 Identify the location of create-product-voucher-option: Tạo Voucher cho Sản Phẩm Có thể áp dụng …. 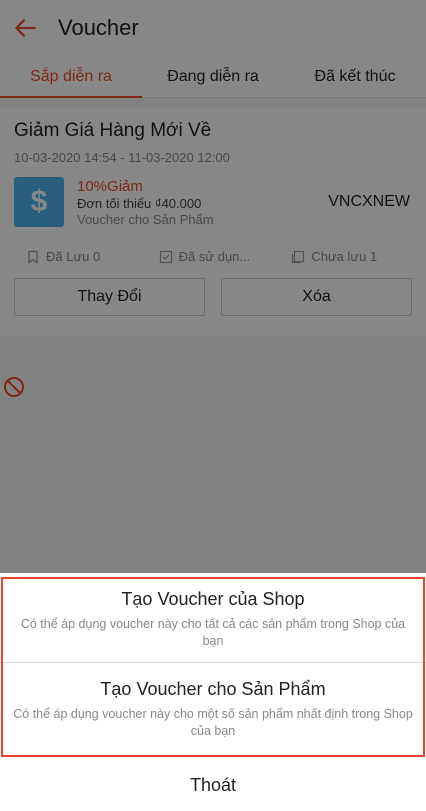
(213, 710).